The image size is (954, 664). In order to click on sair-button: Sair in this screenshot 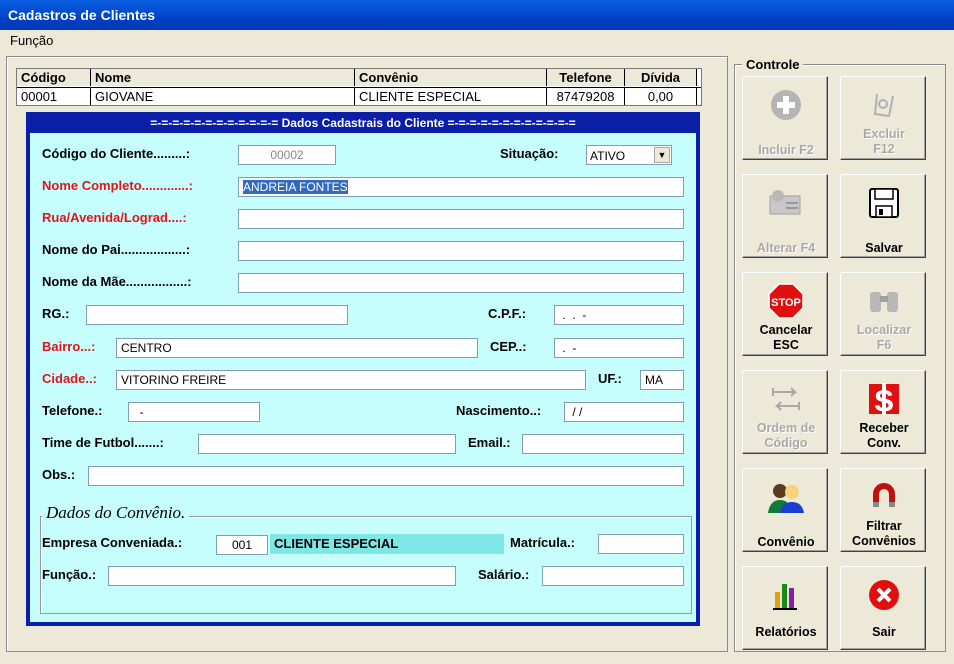, I will do `click(883, 608)`.